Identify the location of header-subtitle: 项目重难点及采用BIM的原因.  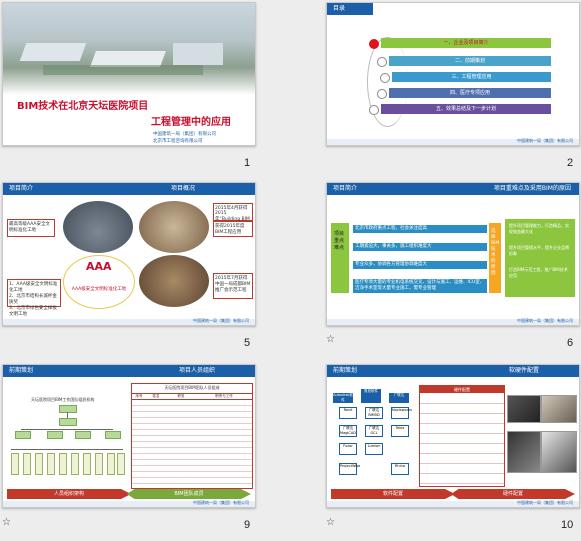
(532, 188).